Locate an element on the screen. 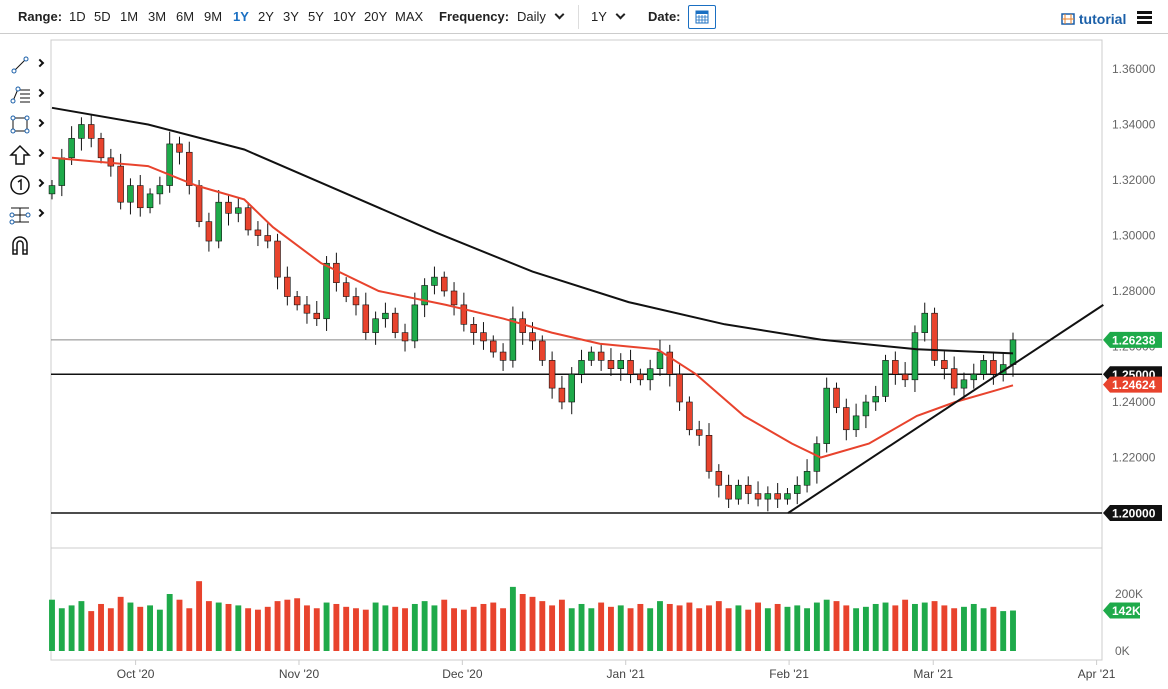 The height and width of the screenshot is (689, 1168). y-tick-label: 1.28000 is located at coordinates (1134, 291).